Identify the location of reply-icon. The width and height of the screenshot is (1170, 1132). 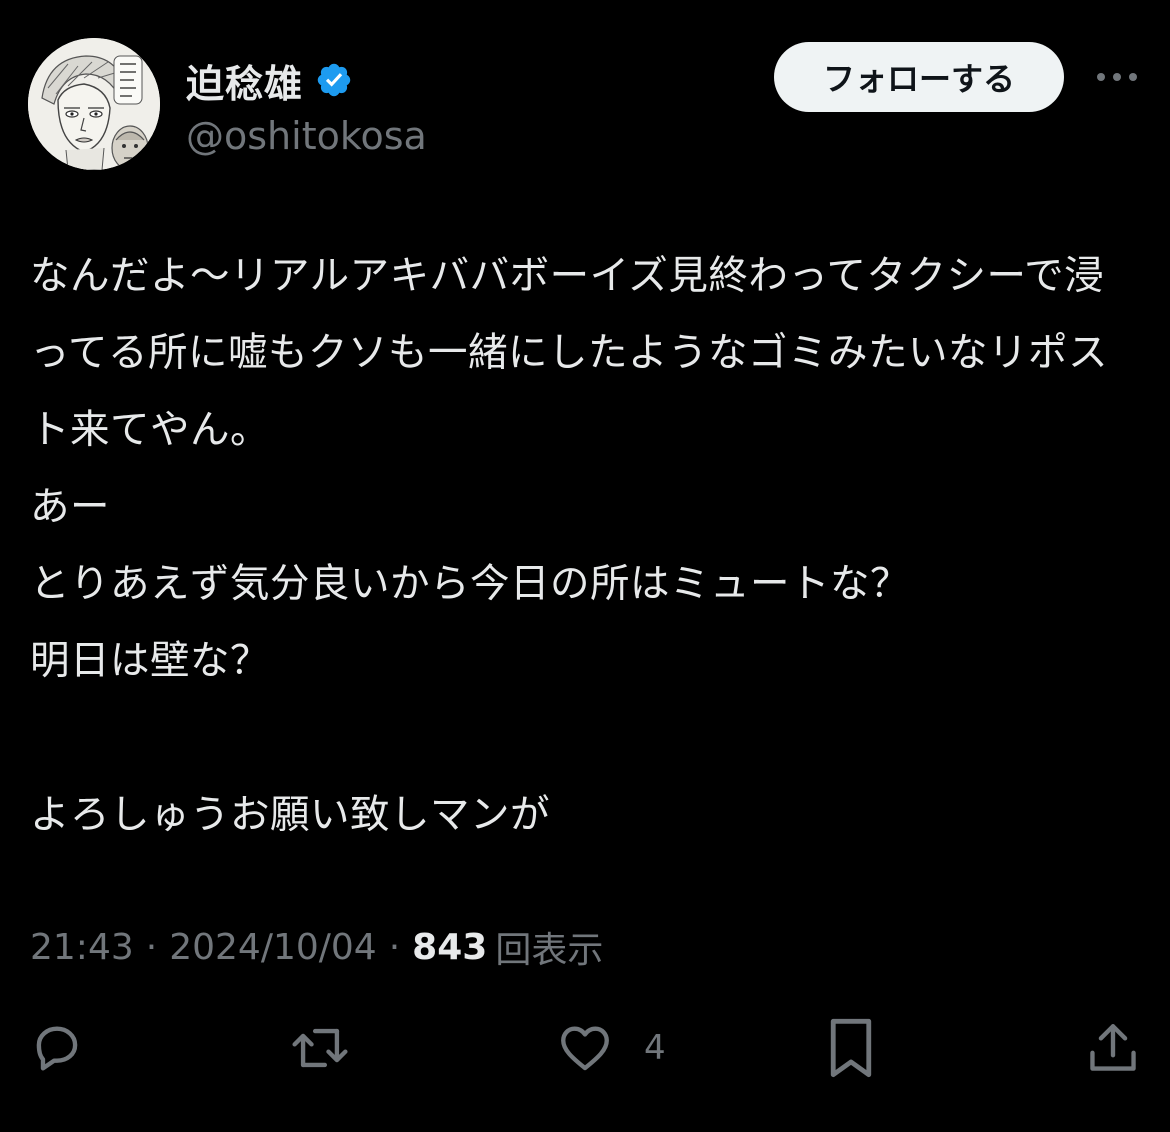
(57, 1048).